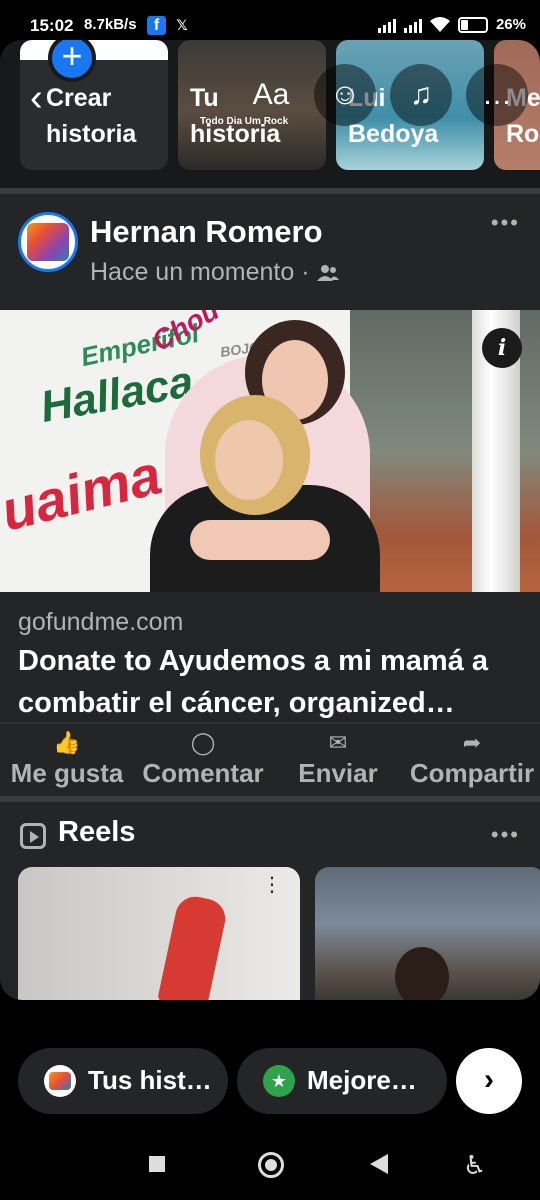 This screenshot has width=540, height=1200. Describe the element at coordinates (345, 95) in the screenshot. I see `sticker-icon: ☺` at that location.